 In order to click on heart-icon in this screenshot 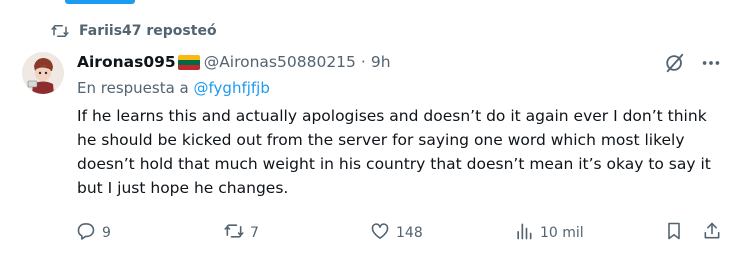, I will do `click(380, 233)`.